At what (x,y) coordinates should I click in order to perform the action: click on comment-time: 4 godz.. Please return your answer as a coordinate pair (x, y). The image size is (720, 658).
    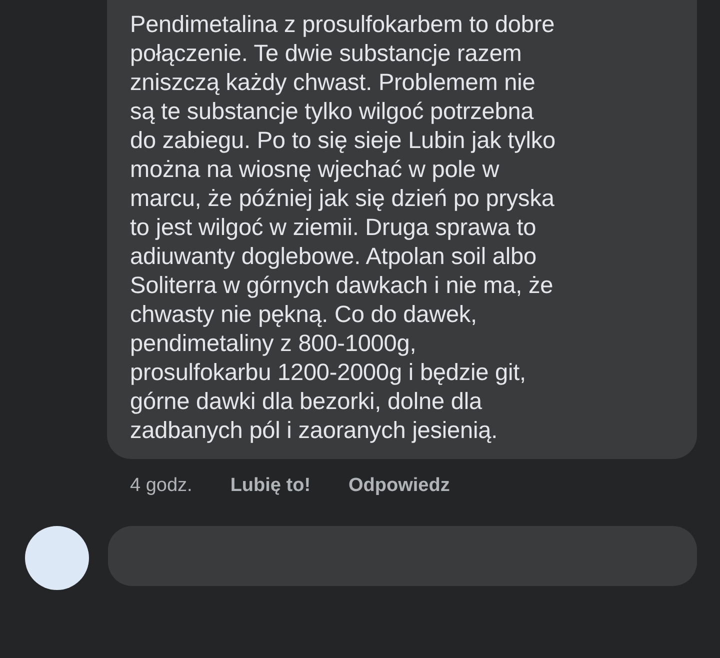
    Looking at the image, I should click on (161, 486).